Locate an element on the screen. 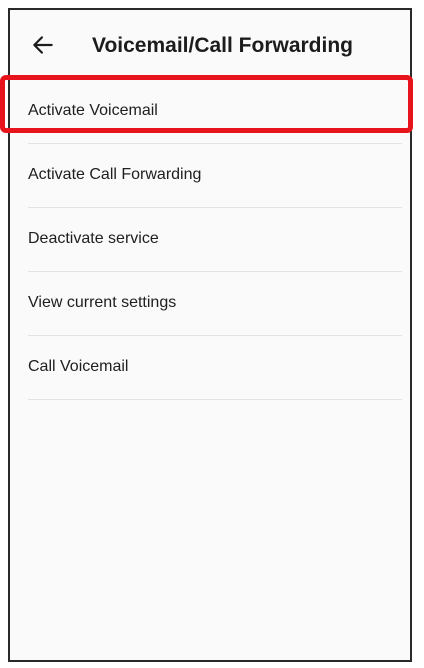 The image size is (424, 668). menu-item-label: View current settings is located at coordinates (102, 302).